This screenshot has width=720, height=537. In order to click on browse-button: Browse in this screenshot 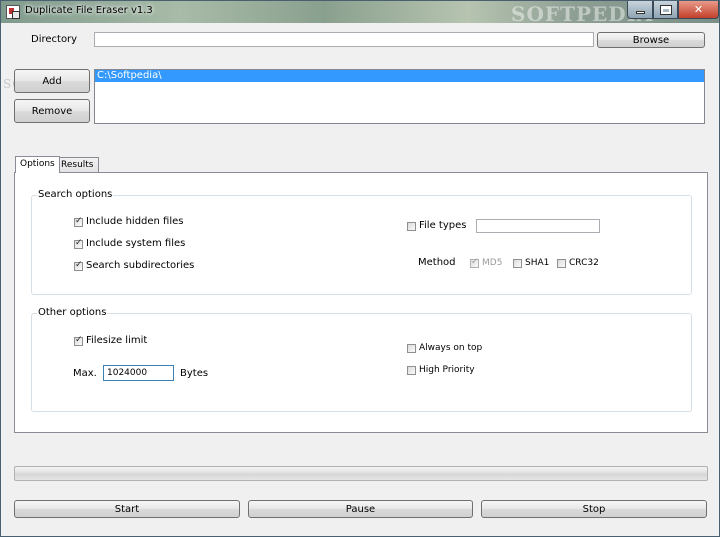, I will do `click(651, 40)`.